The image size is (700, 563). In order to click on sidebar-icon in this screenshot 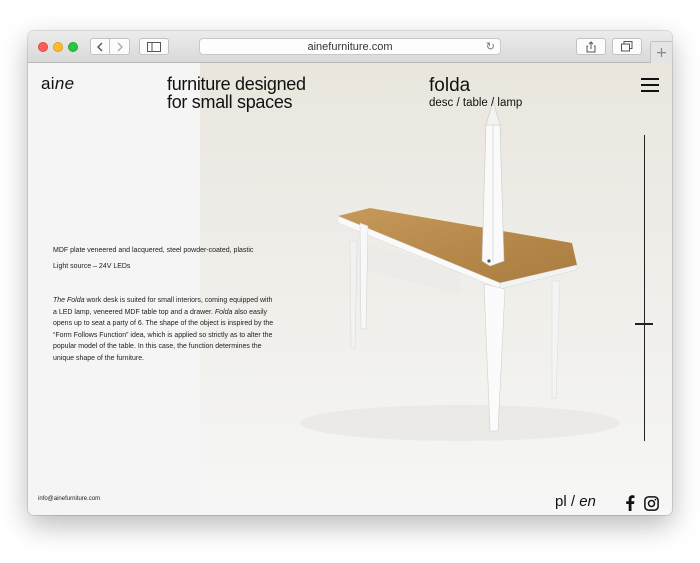, I will do `click(154, 46)`.